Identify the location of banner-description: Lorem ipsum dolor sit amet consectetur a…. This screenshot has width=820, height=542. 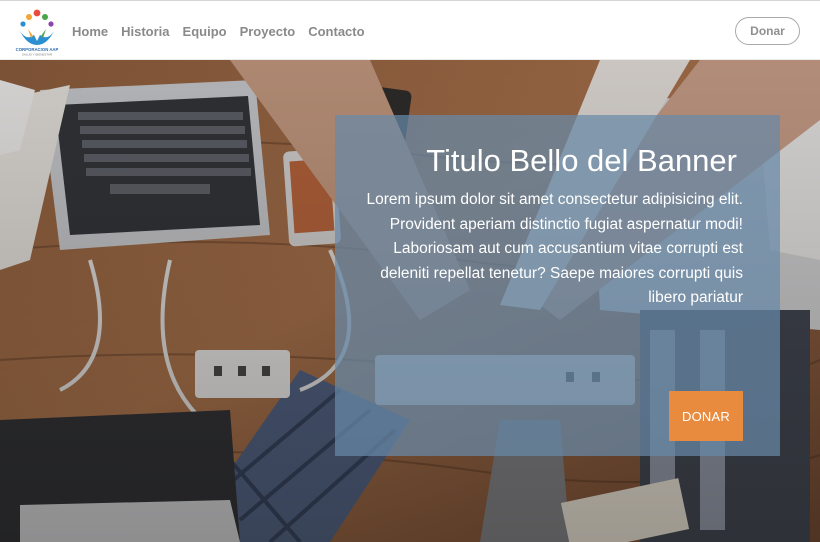
(554, 249).